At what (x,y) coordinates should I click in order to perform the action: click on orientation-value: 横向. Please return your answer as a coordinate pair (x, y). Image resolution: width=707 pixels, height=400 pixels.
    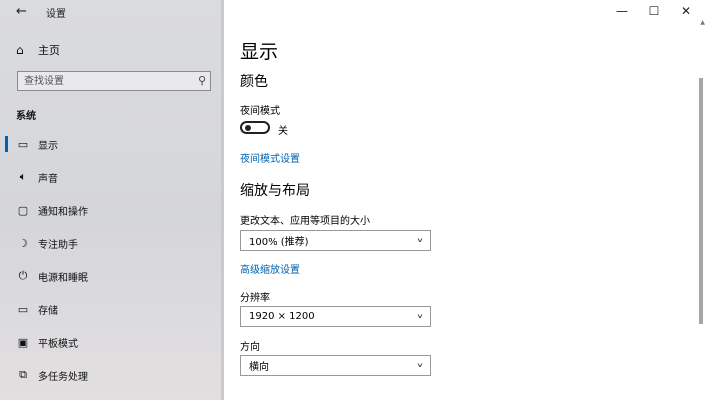
    Looking at the image, I should click on (259, 367).